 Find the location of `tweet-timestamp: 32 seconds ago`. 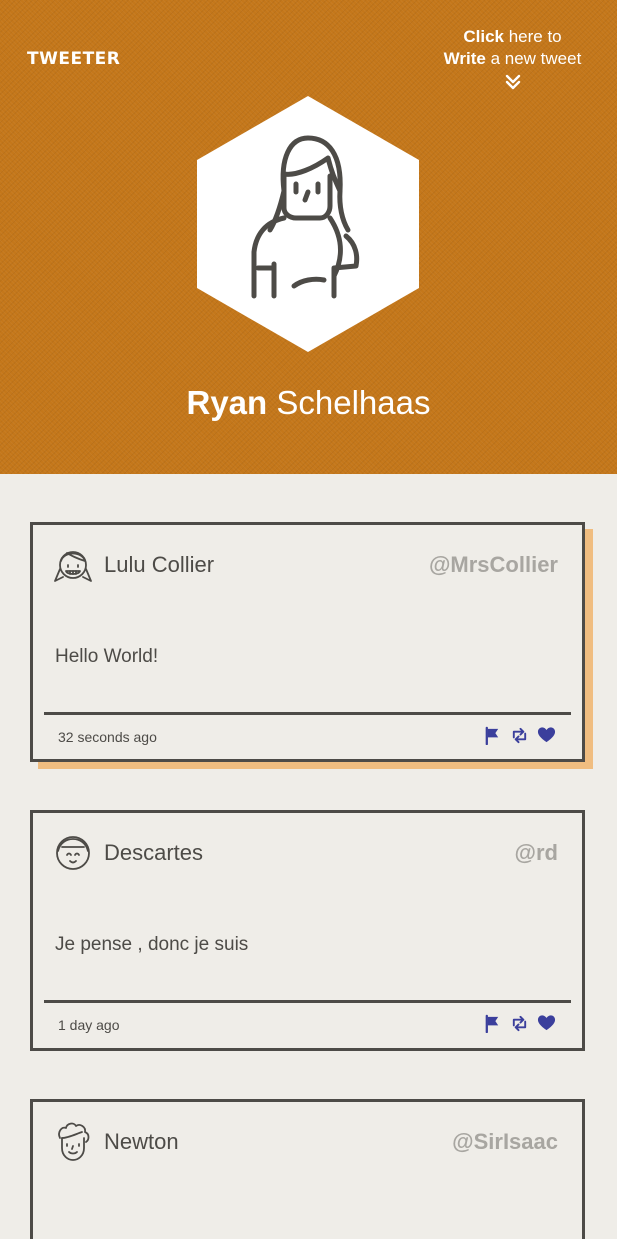

tweet-timestamp: 32 seconds ago is located at coordinates (107, 737).